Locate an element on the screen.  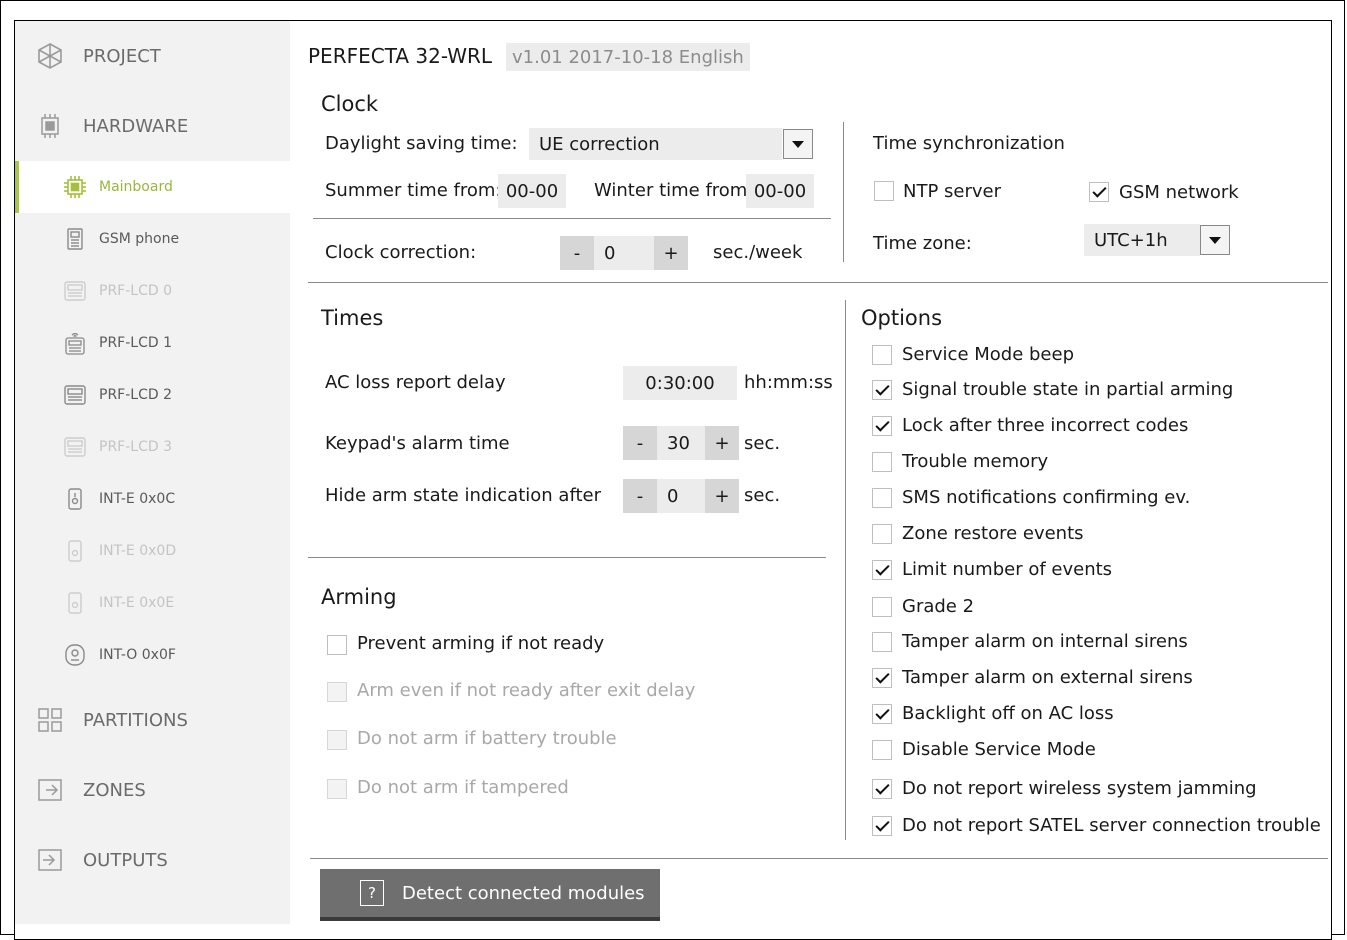
nav-zones: ZONES is located at coordinates (152, 790).